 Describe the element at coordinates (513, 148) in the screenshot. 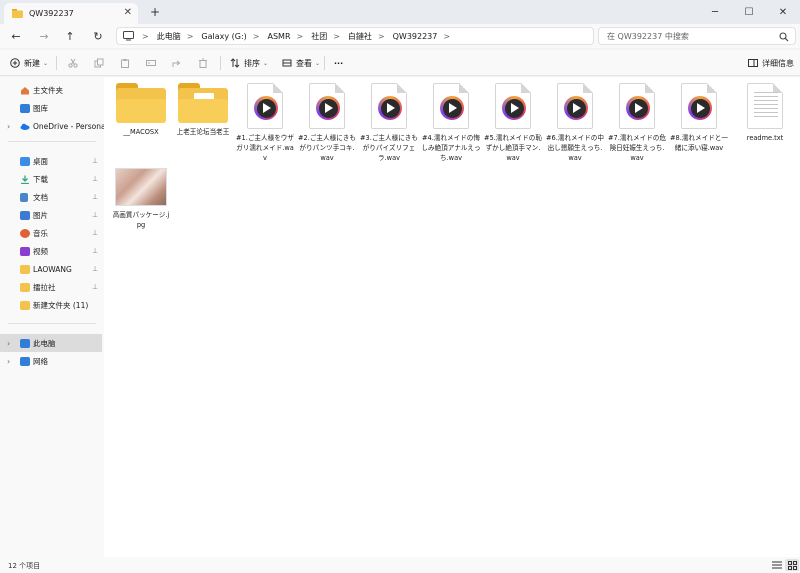

I see `file-name: #5.濡れメイドの恥ずかし絶頂手マン.wav` at that location.